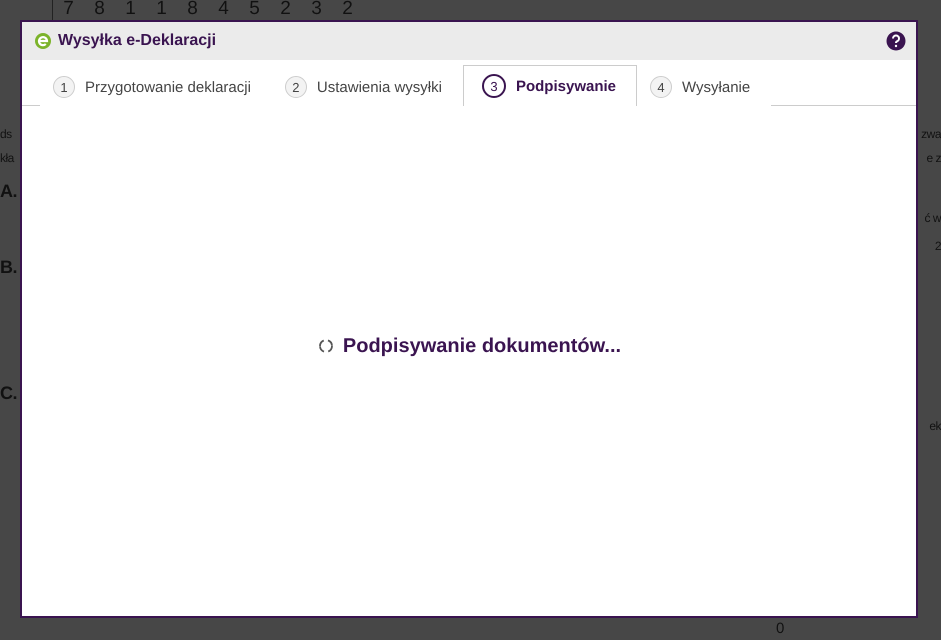 The height and width of the screenshot is (640, 941). What do you see at coordinates (549, 85) in the screenshot?
I see `step-tab: 3 Podpisywanie` at bounding box center [549, 85].